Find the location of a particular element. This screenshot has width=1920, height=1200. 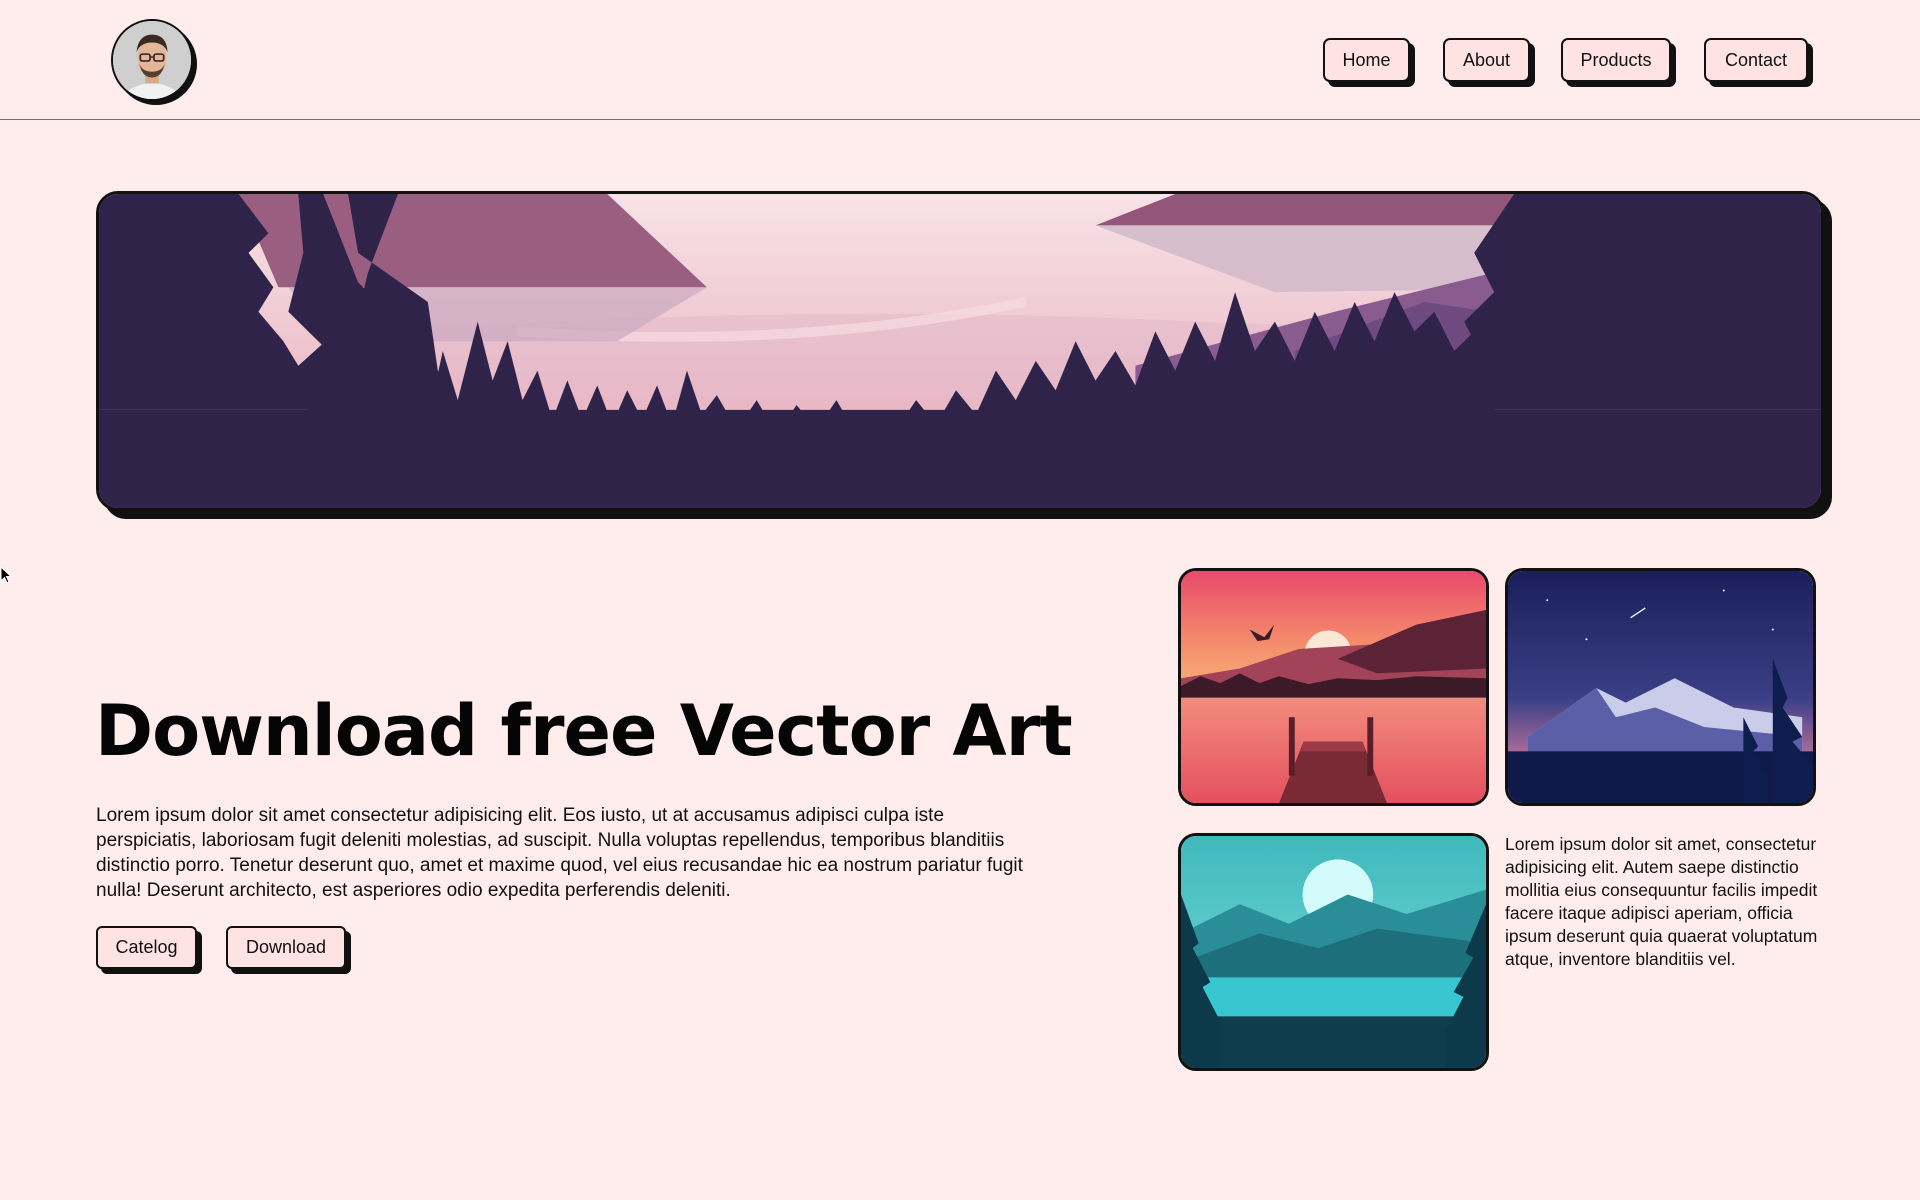

main-nav: Home About Products Contact is located at coordinates (960, 61).